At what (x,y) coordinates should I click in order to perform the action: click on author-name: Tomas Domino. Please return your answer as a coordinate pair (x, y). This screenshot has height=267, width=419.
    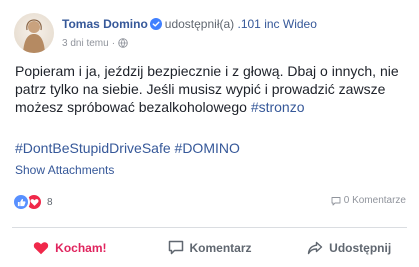
    Looking at the image, I should click on (105, 24).